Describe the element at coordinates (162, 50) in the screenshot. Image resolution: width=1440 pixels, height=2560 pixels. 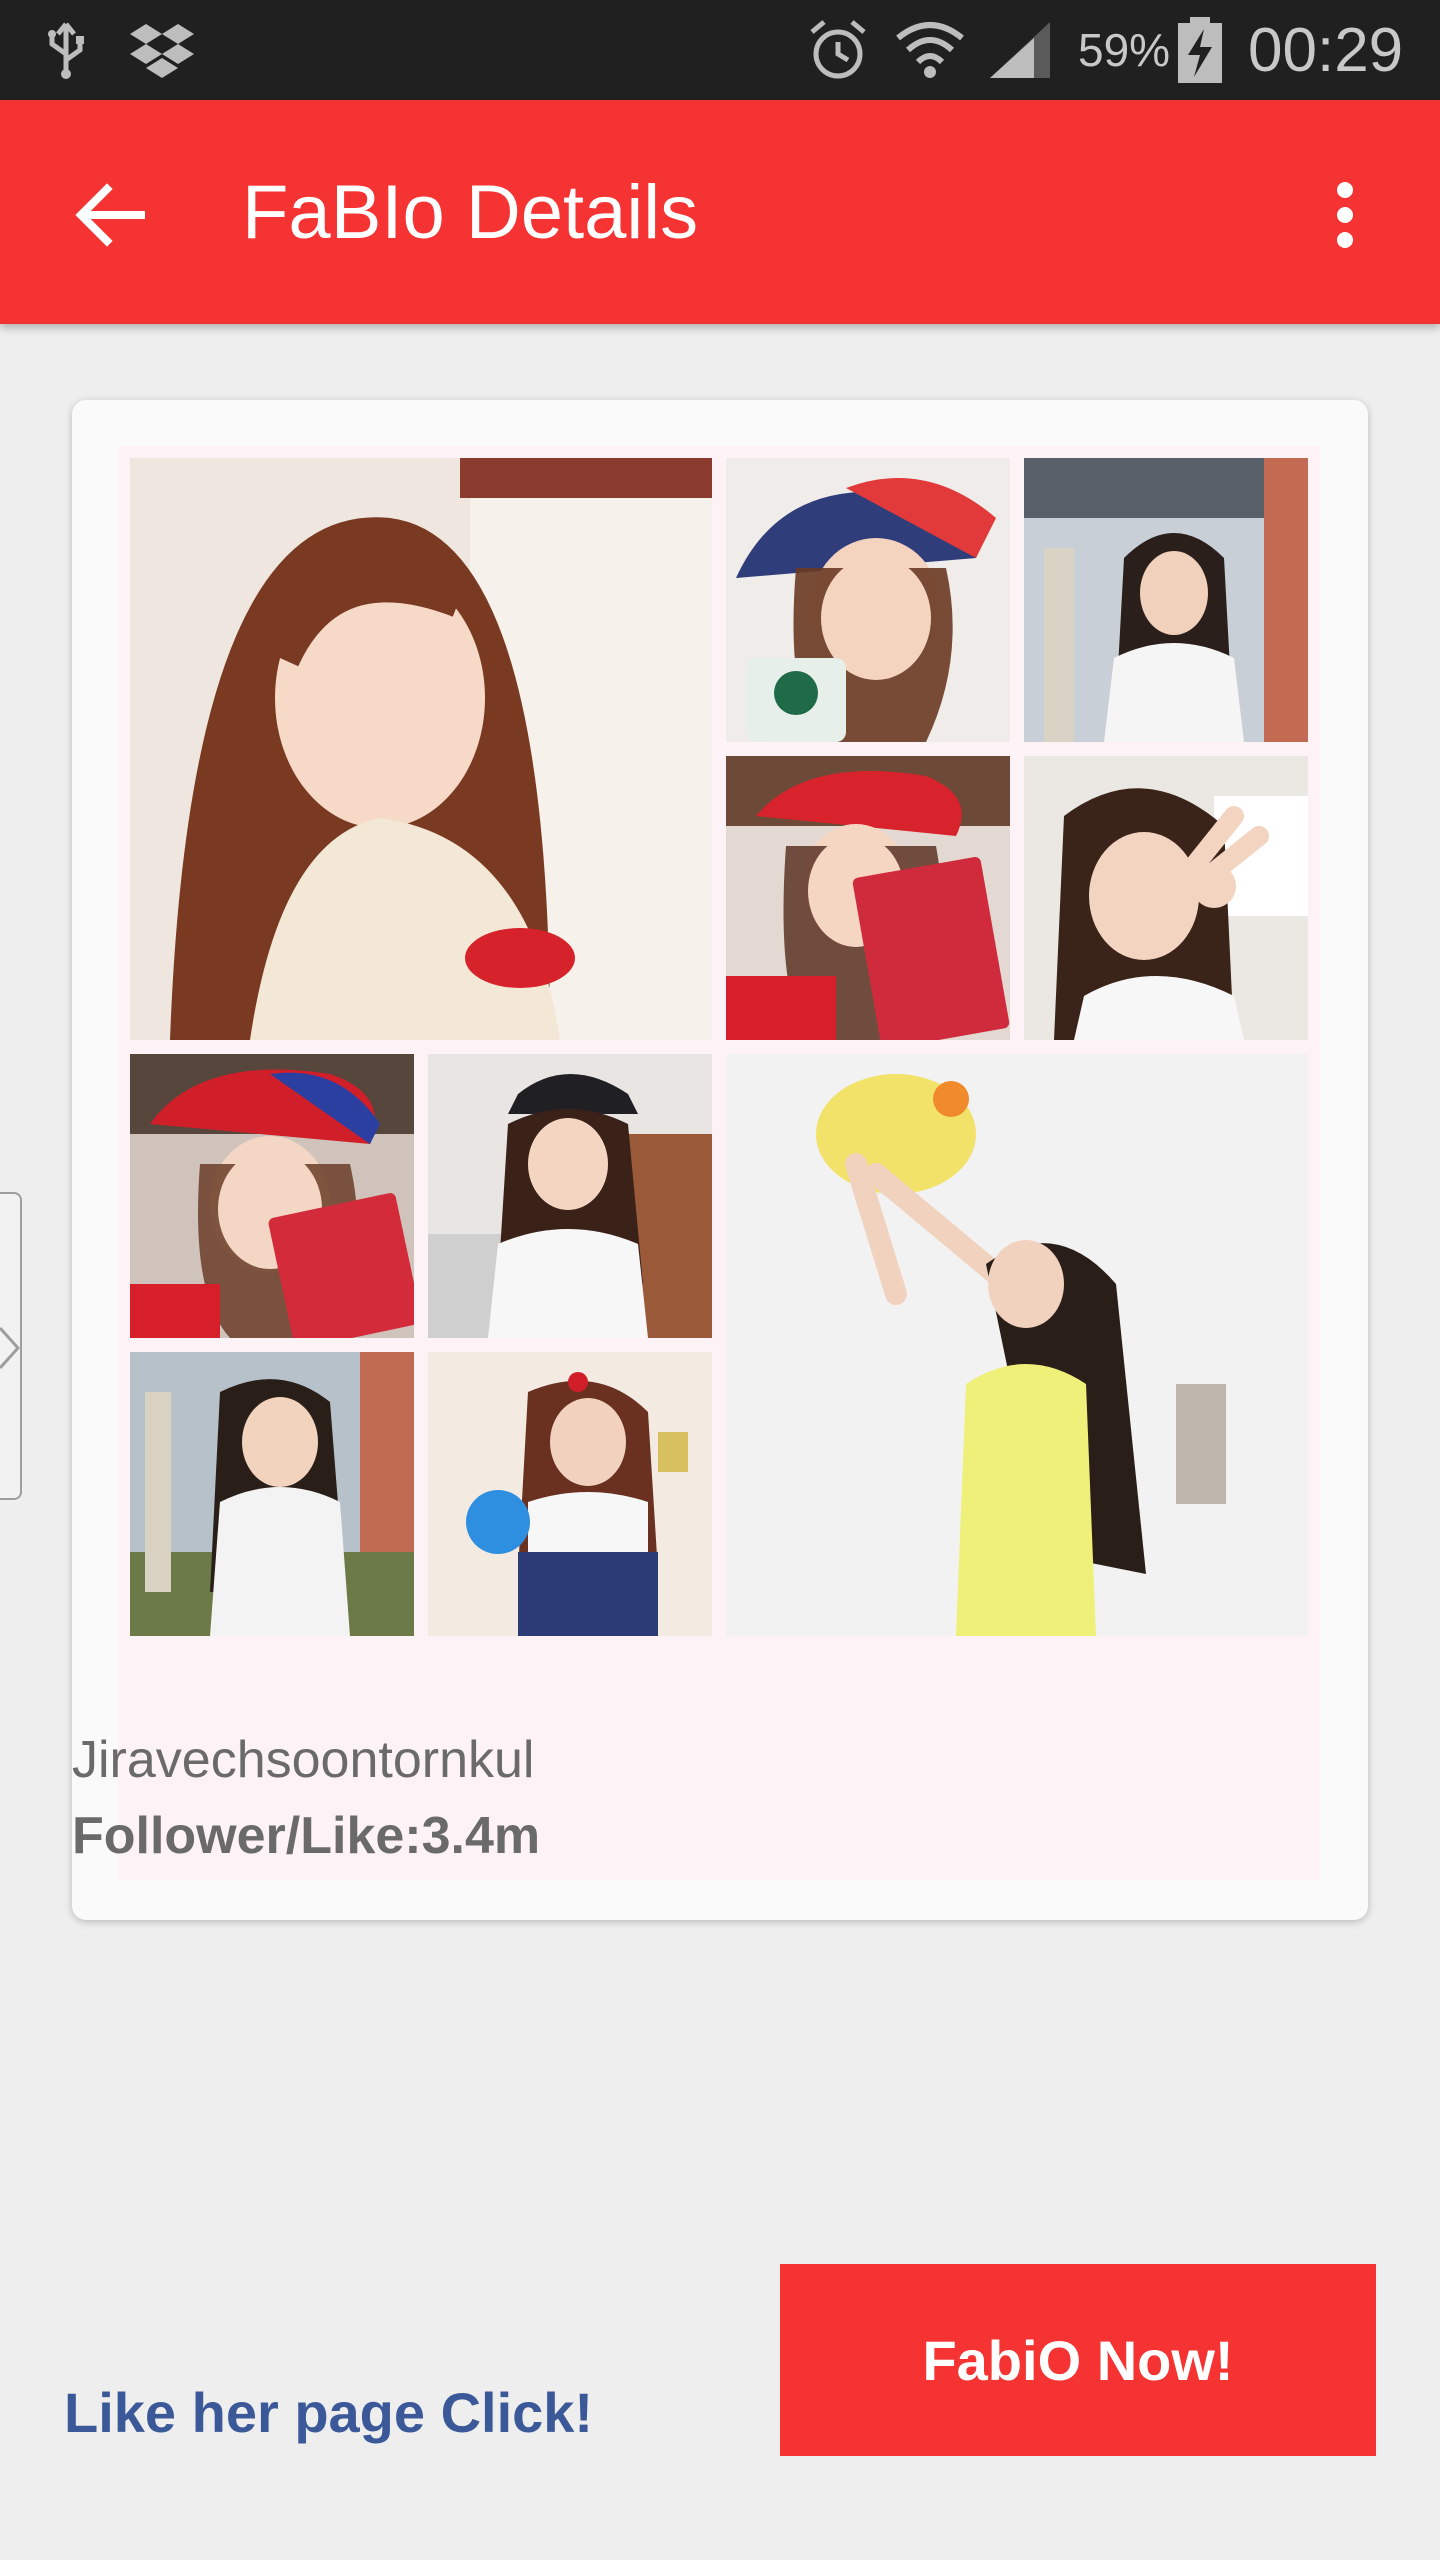
I see `dropbox-icon` at that location.